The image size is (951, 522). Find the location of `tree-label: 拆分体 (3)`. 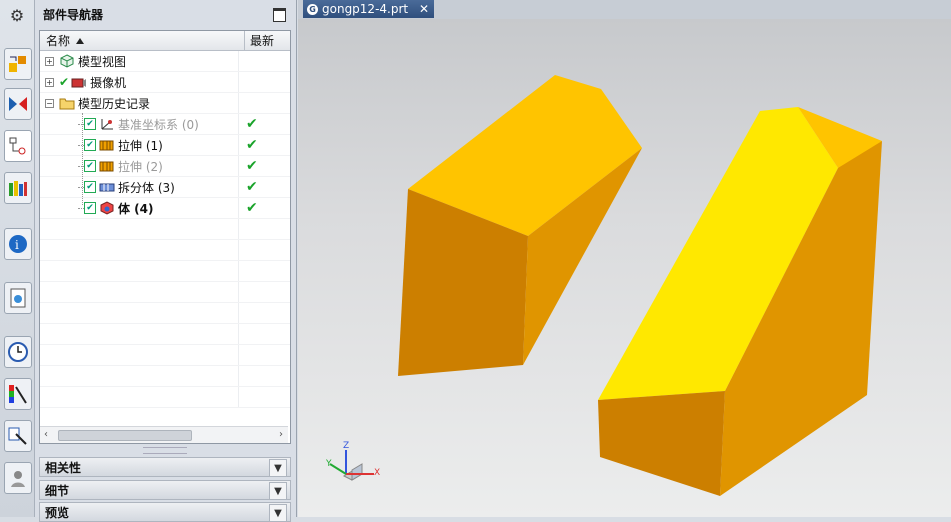

tree-label: 拆分体 (3) is located at coordinates (146, 187).